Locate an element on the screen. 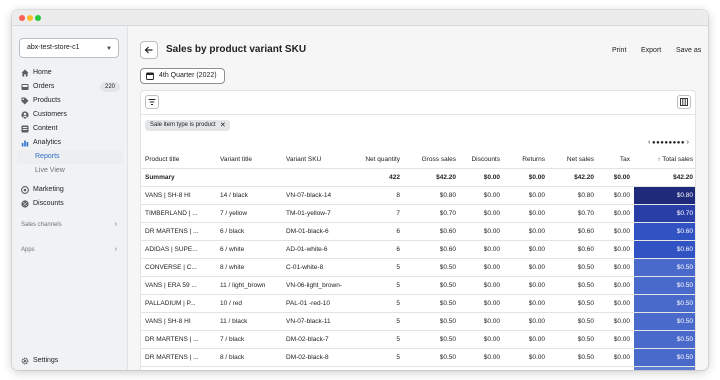 The height and width of the screenshot is (380, 720). apps-section: Apps › is located at coordinates (71, 250).